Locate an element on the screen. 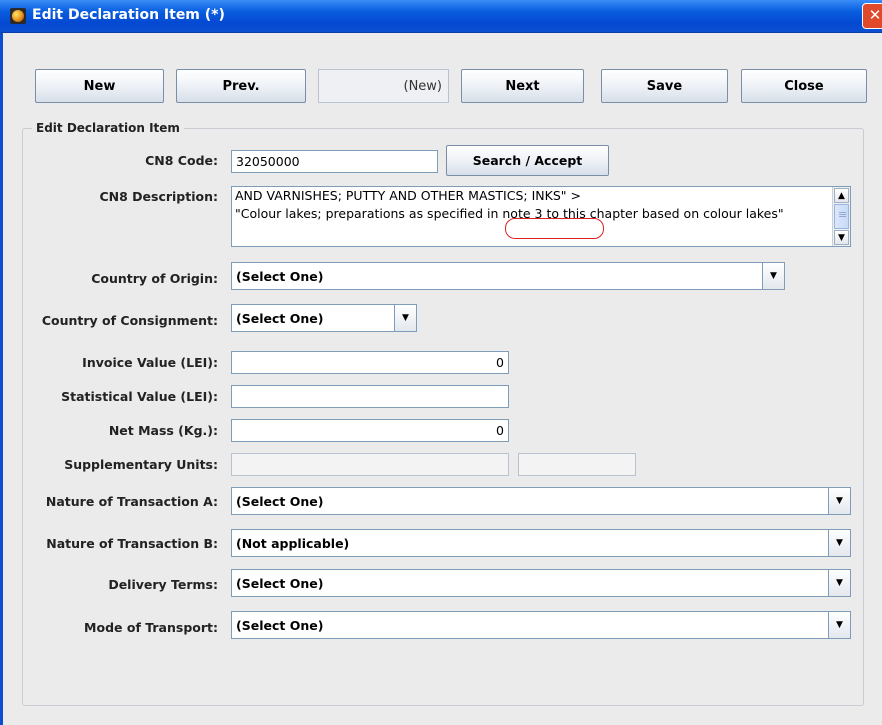 This screenshot has height=725, width=882. record-status-field: (New) is located at coordinates (383, 86).